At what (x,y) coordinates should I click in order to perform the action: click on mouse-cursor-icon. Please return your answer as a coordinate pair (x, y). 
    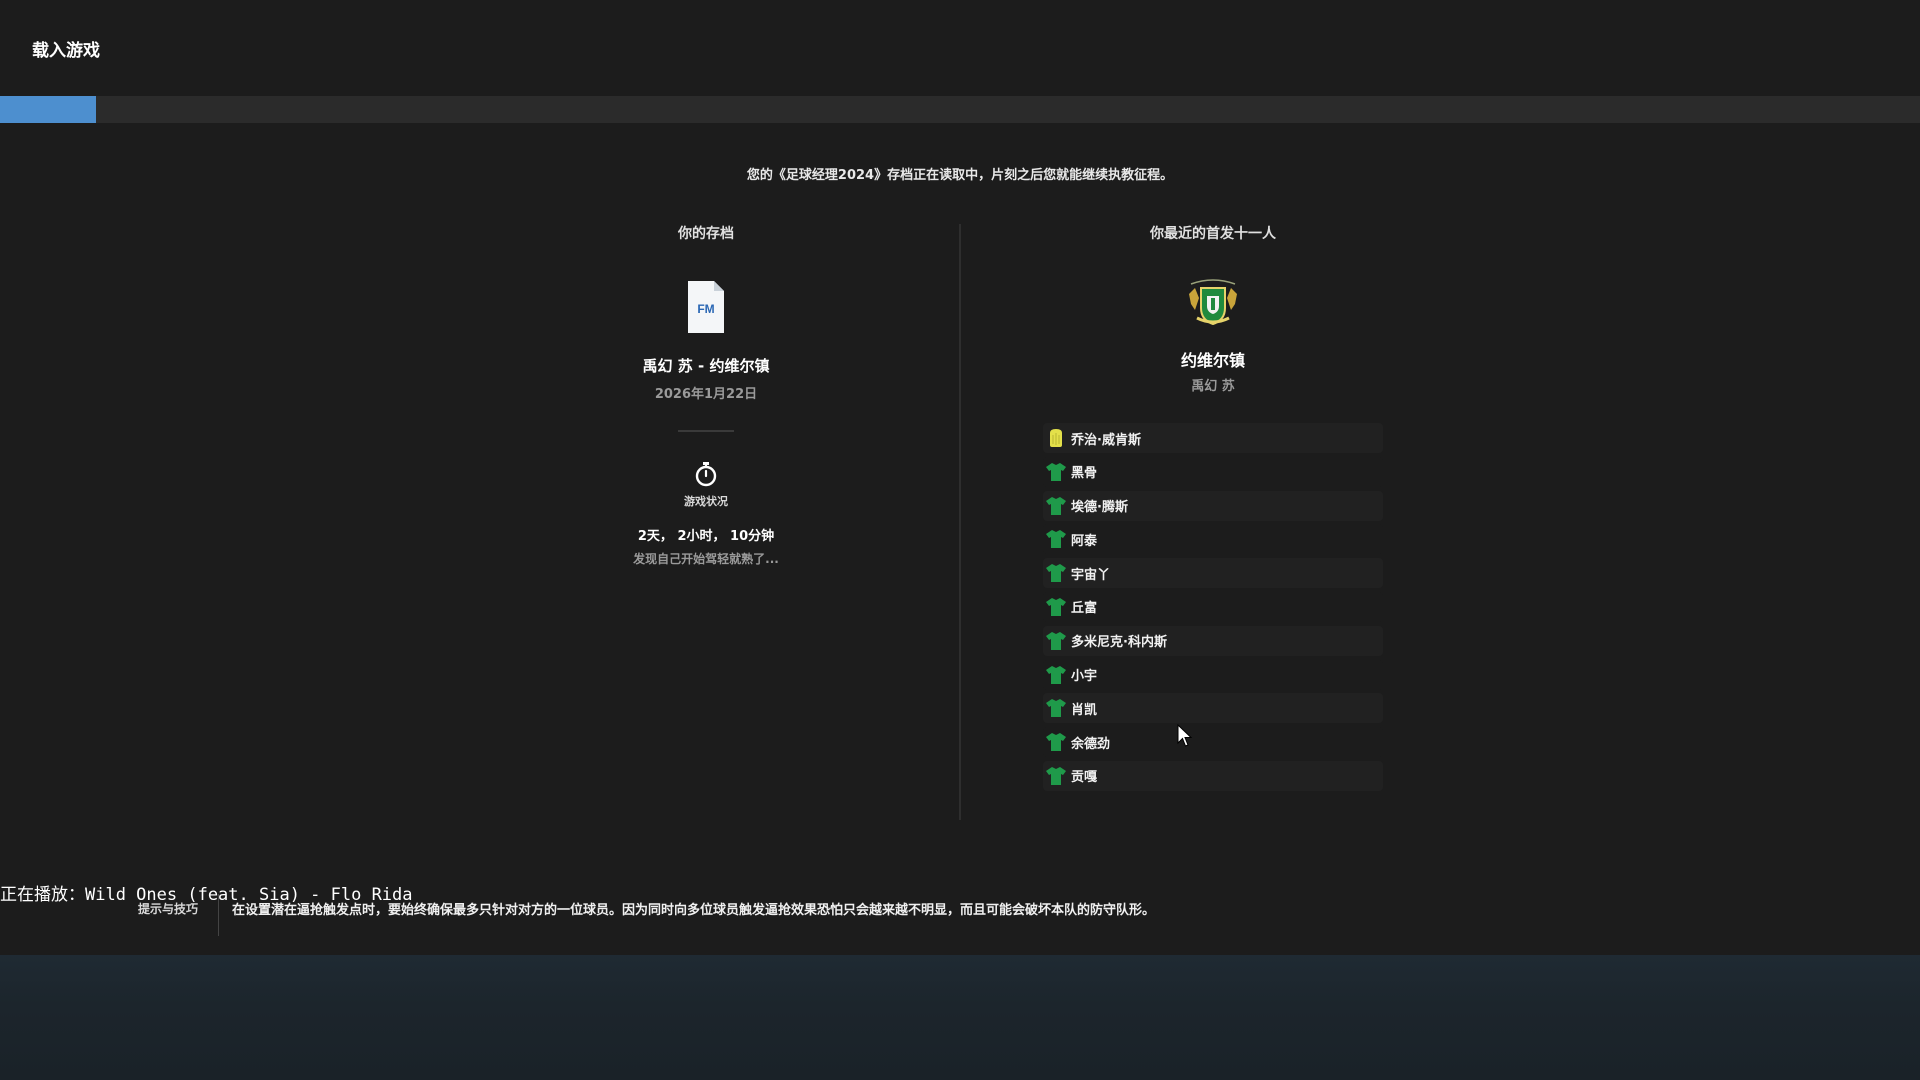
    Looking at the image, I should click on (1185, 735).